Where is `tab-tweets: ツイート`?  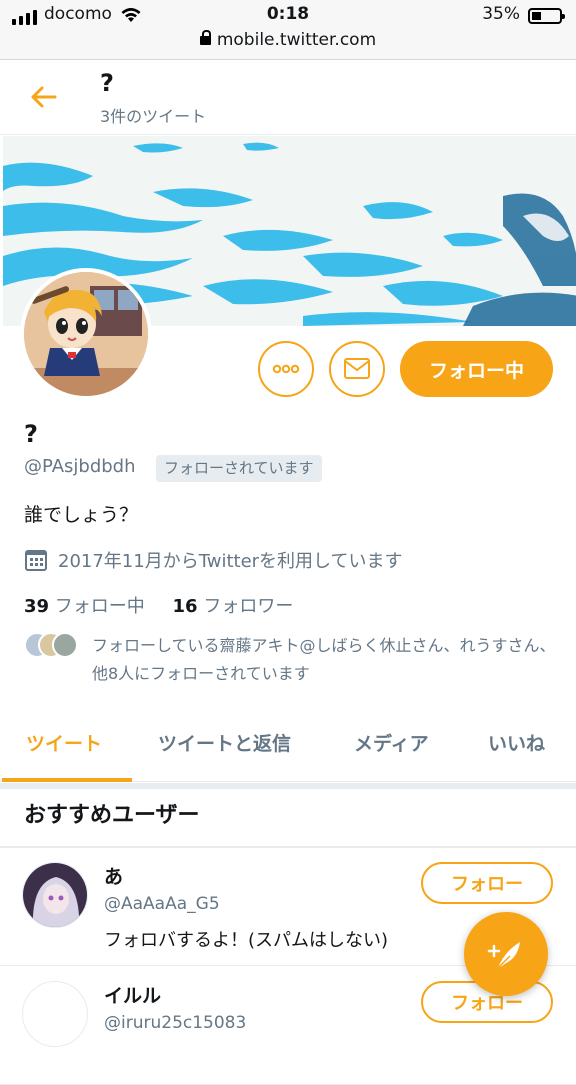
tab-tweets: ツイート is located at coordinates (64, 750).